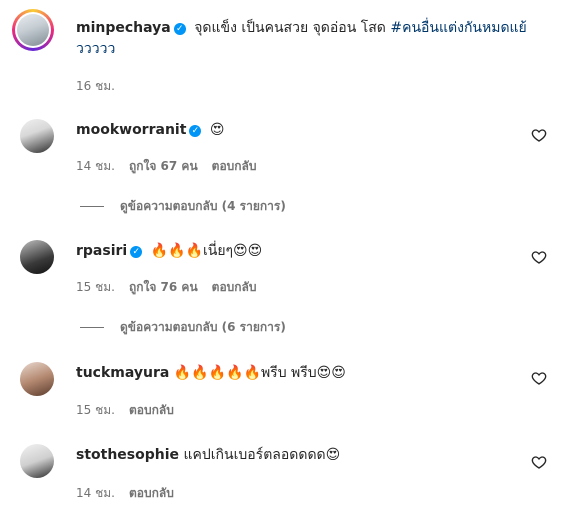 Image resolution: width=561 pixels, height=506 pixels. What do you see at coordinates (203, 206) in the screenshot?
I see `view-replies-label: ดูข้อความตอบกลับ (4 รายการ)` at bounding box center [203, 206].